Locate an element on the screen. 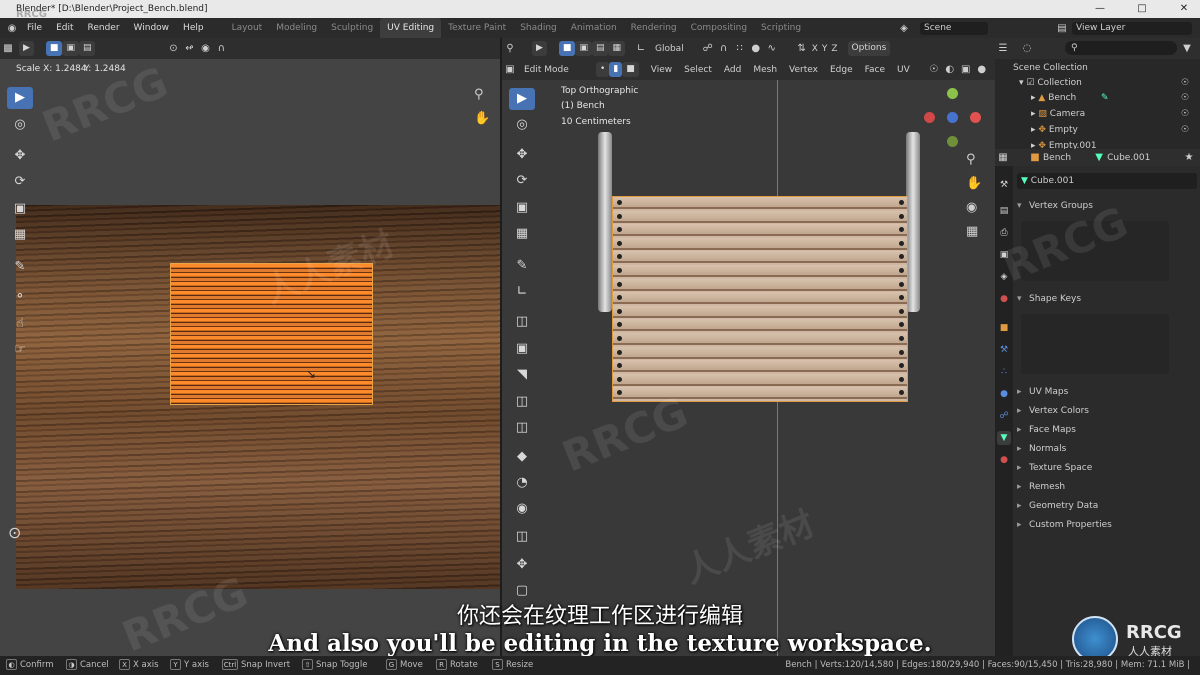 This screenshot has width=1200, height=675. section-remesh: ▸ Remesh is located at coordinates (1107, 487).